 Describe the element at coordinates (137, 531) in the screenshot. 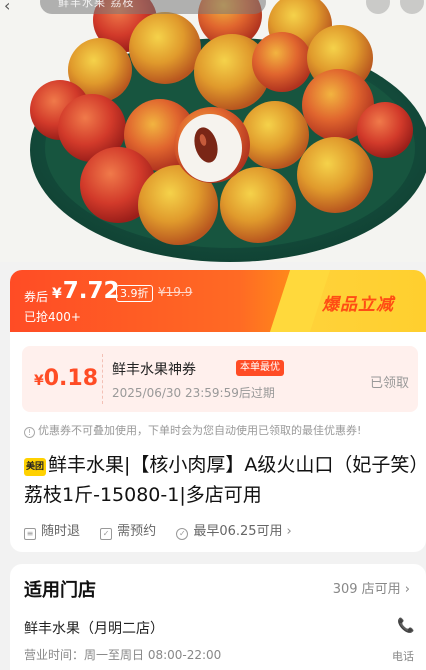

I see `tag-label: 需预约` at that location.